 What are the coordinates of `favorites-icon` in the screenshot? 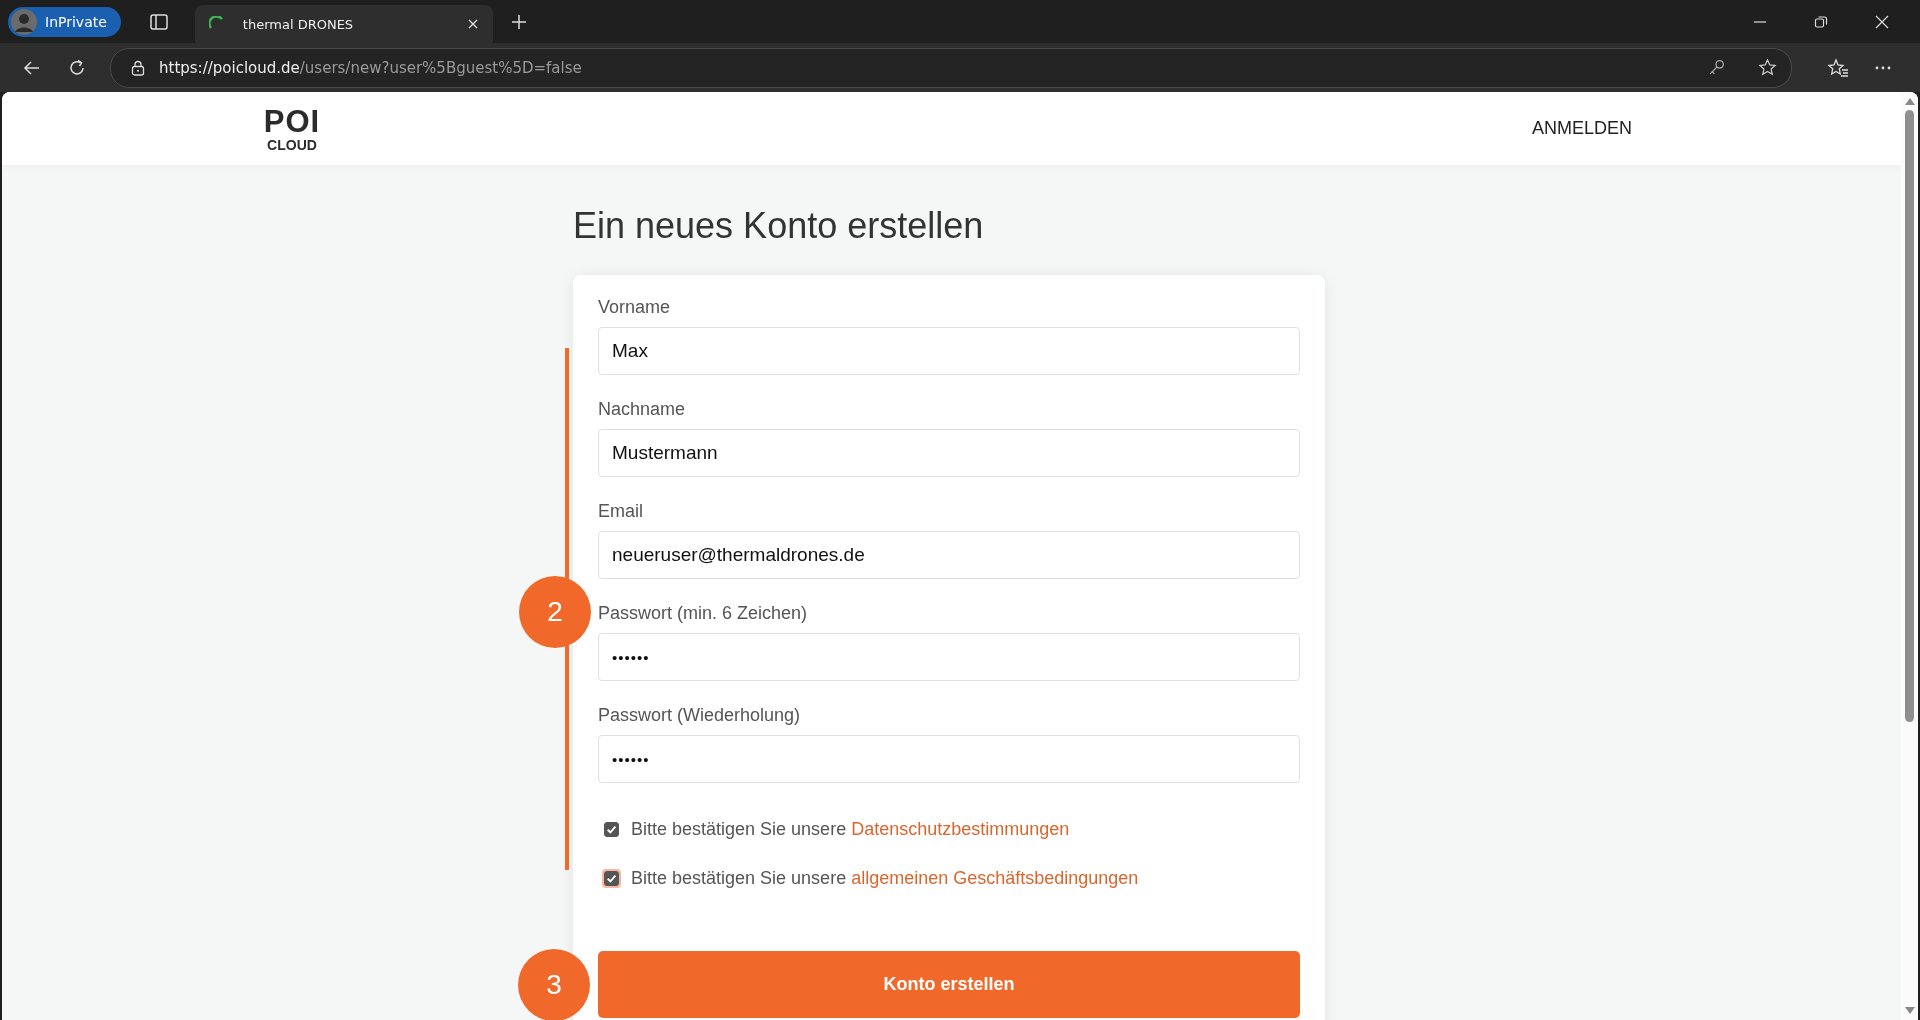 It's located at (1838, 67).